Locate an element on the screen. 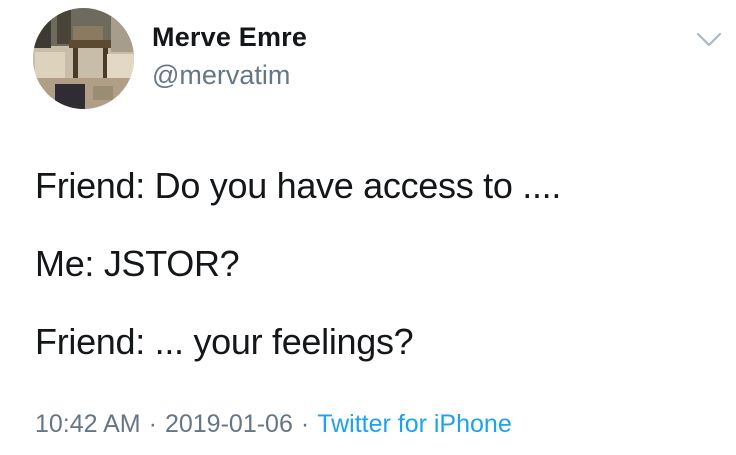 This screenshot has width=736, height=455. chevron-down-icon is located at coordinates (709, 39).